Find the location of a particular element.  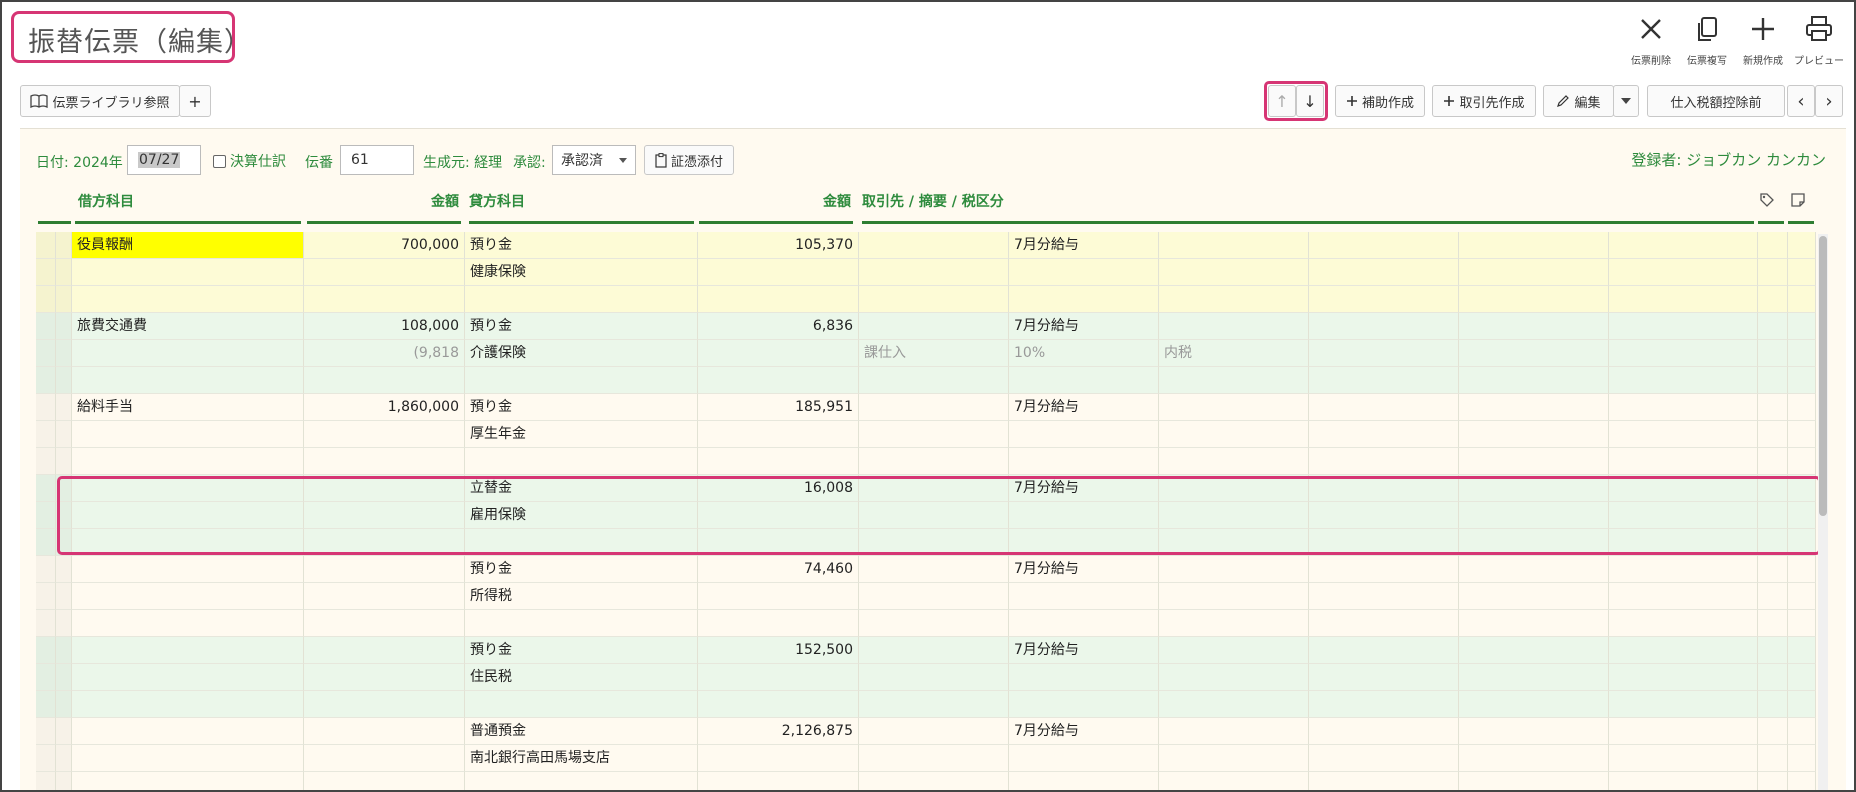

credit-account-cell: 厚生年金 is located at coordinates (581, 434).